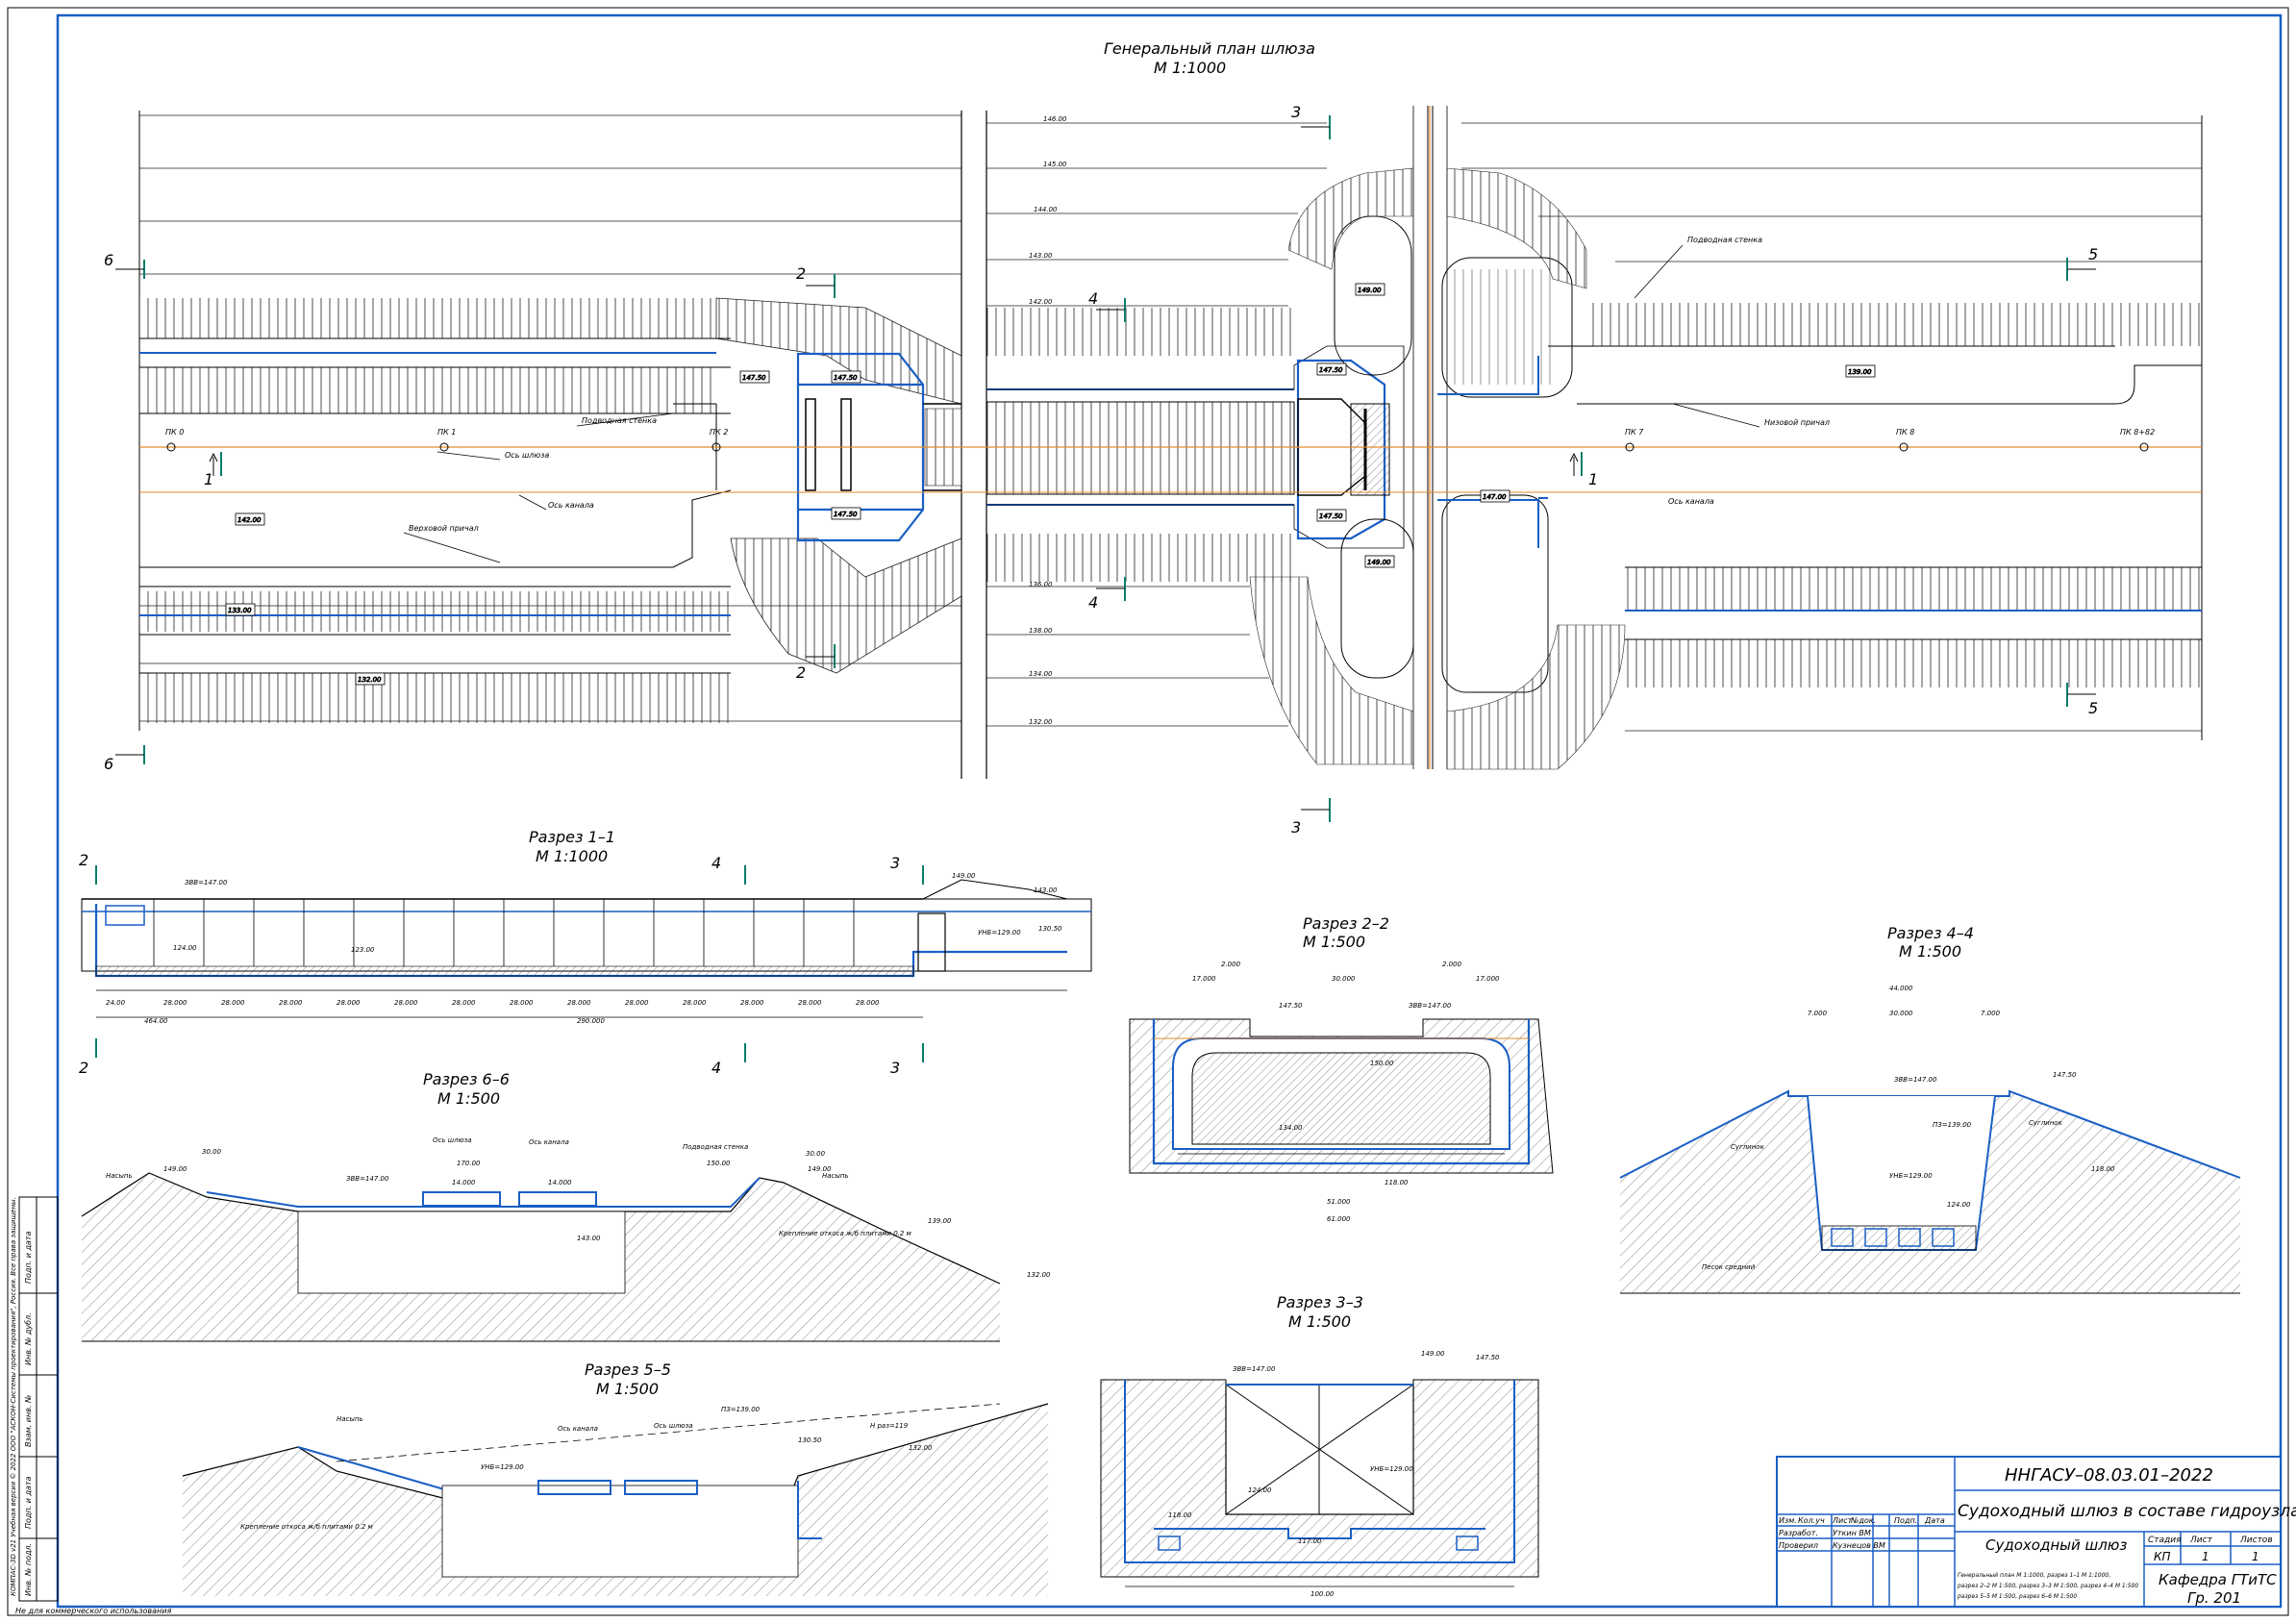  What do you see at coordinates (1041, 631) in the screenshot?
I see `svg-text: 138.00` at bounding box center [1041, 631].